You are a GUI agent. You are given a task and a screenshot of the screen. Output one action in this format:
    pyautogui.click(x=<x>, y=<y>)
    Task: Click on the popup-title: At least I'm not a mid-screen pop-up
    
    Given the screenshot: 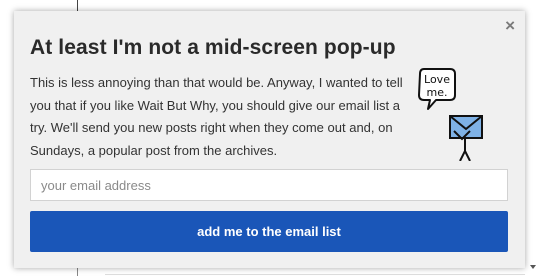 What is the action you would take?
    pyautogui.click(x=213, y=47)
    